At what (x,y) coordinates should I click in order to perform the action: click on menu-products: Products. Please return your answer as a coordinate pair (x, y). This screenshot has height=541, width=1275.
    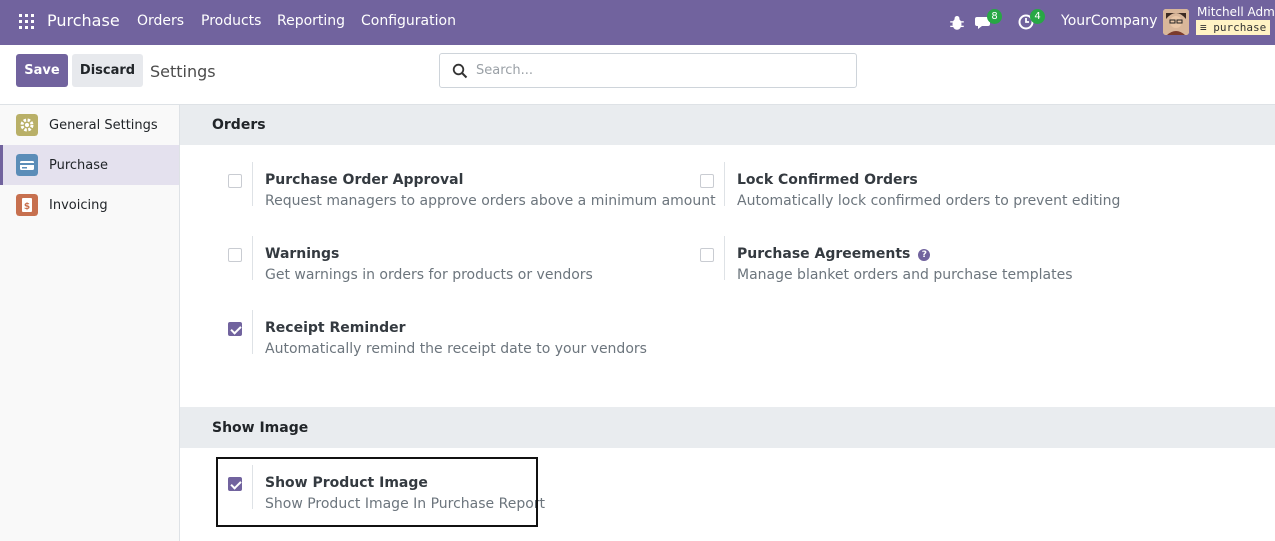
    Looking at the image, I should click on (231, 21).